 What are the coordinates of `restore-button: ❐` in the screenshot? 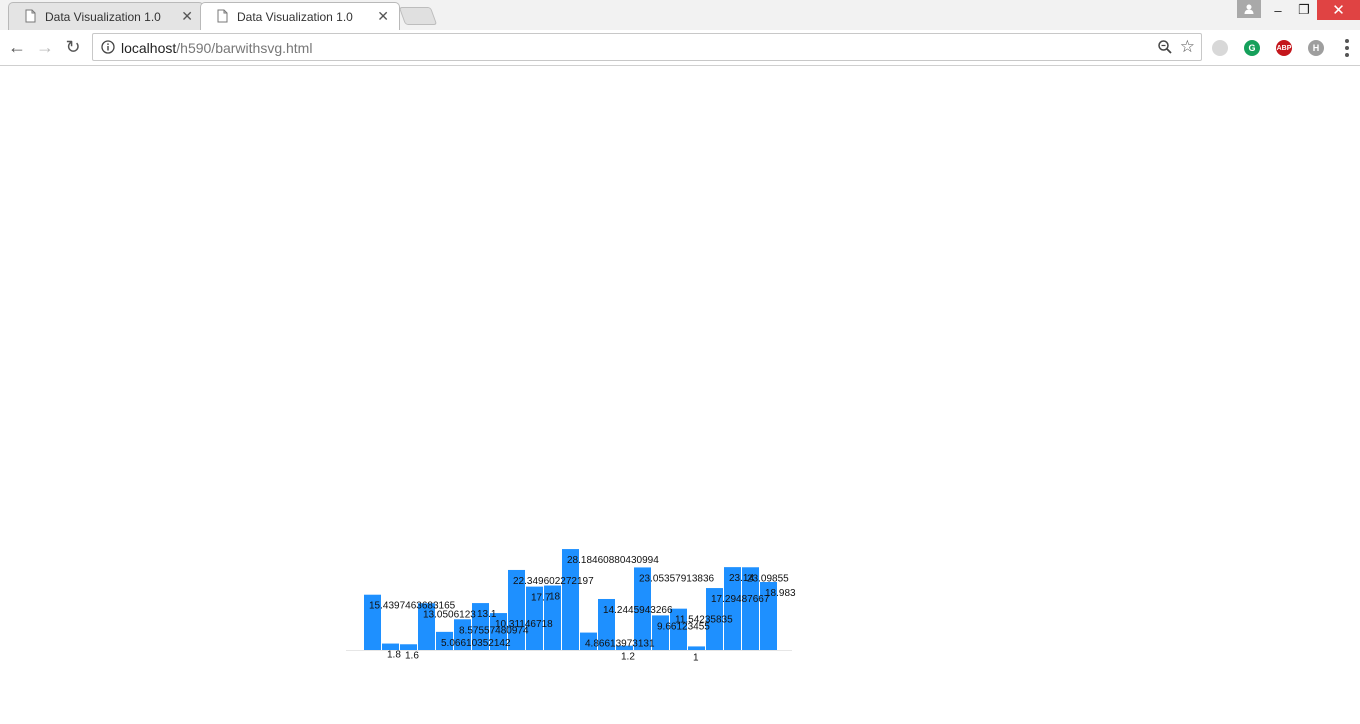 It's located at (1304, 10).